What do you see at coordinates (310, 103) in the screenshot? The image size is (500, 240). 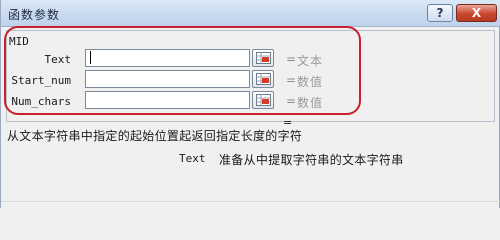 I see `num-chars-type-hint: 数值` at bounding box center [310, 103].